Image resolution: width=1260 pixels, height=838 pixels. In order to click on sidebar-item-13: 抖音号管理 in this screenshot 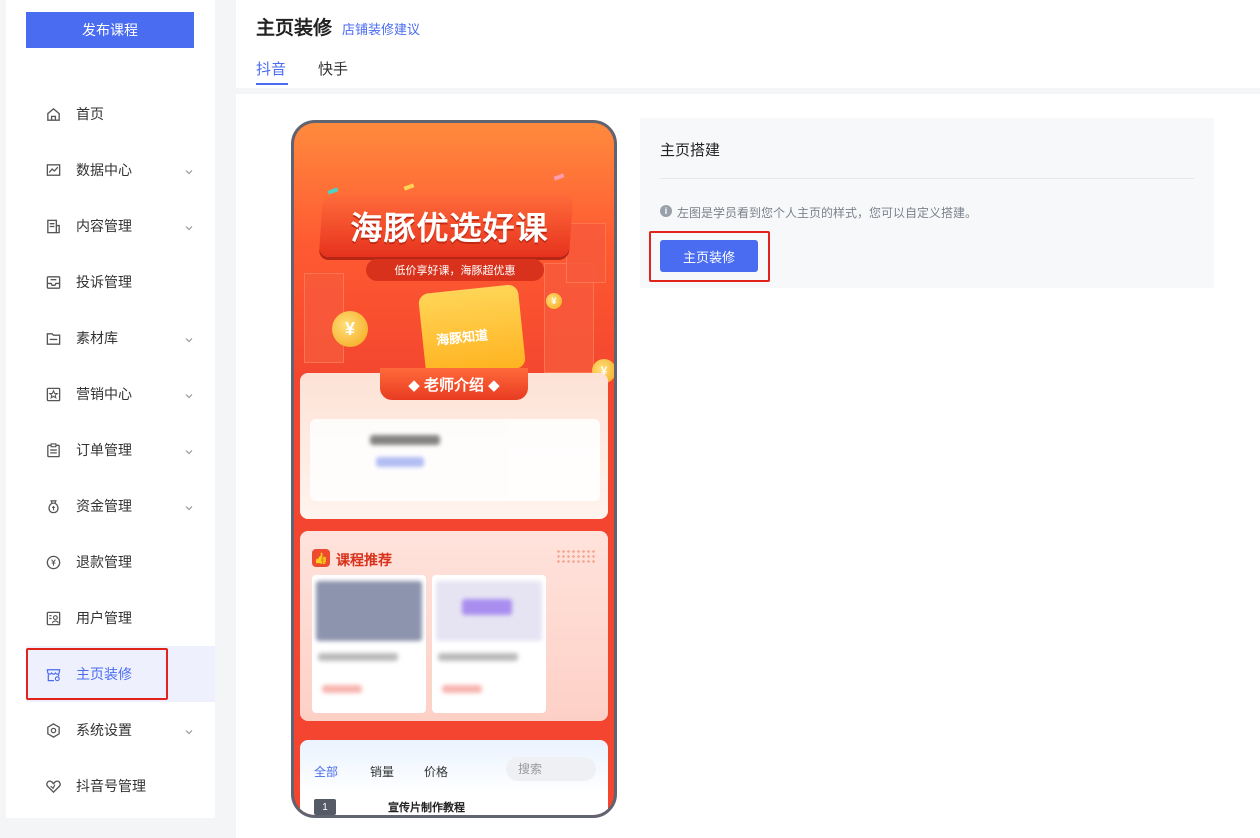, I will do `click(110, 786)`.